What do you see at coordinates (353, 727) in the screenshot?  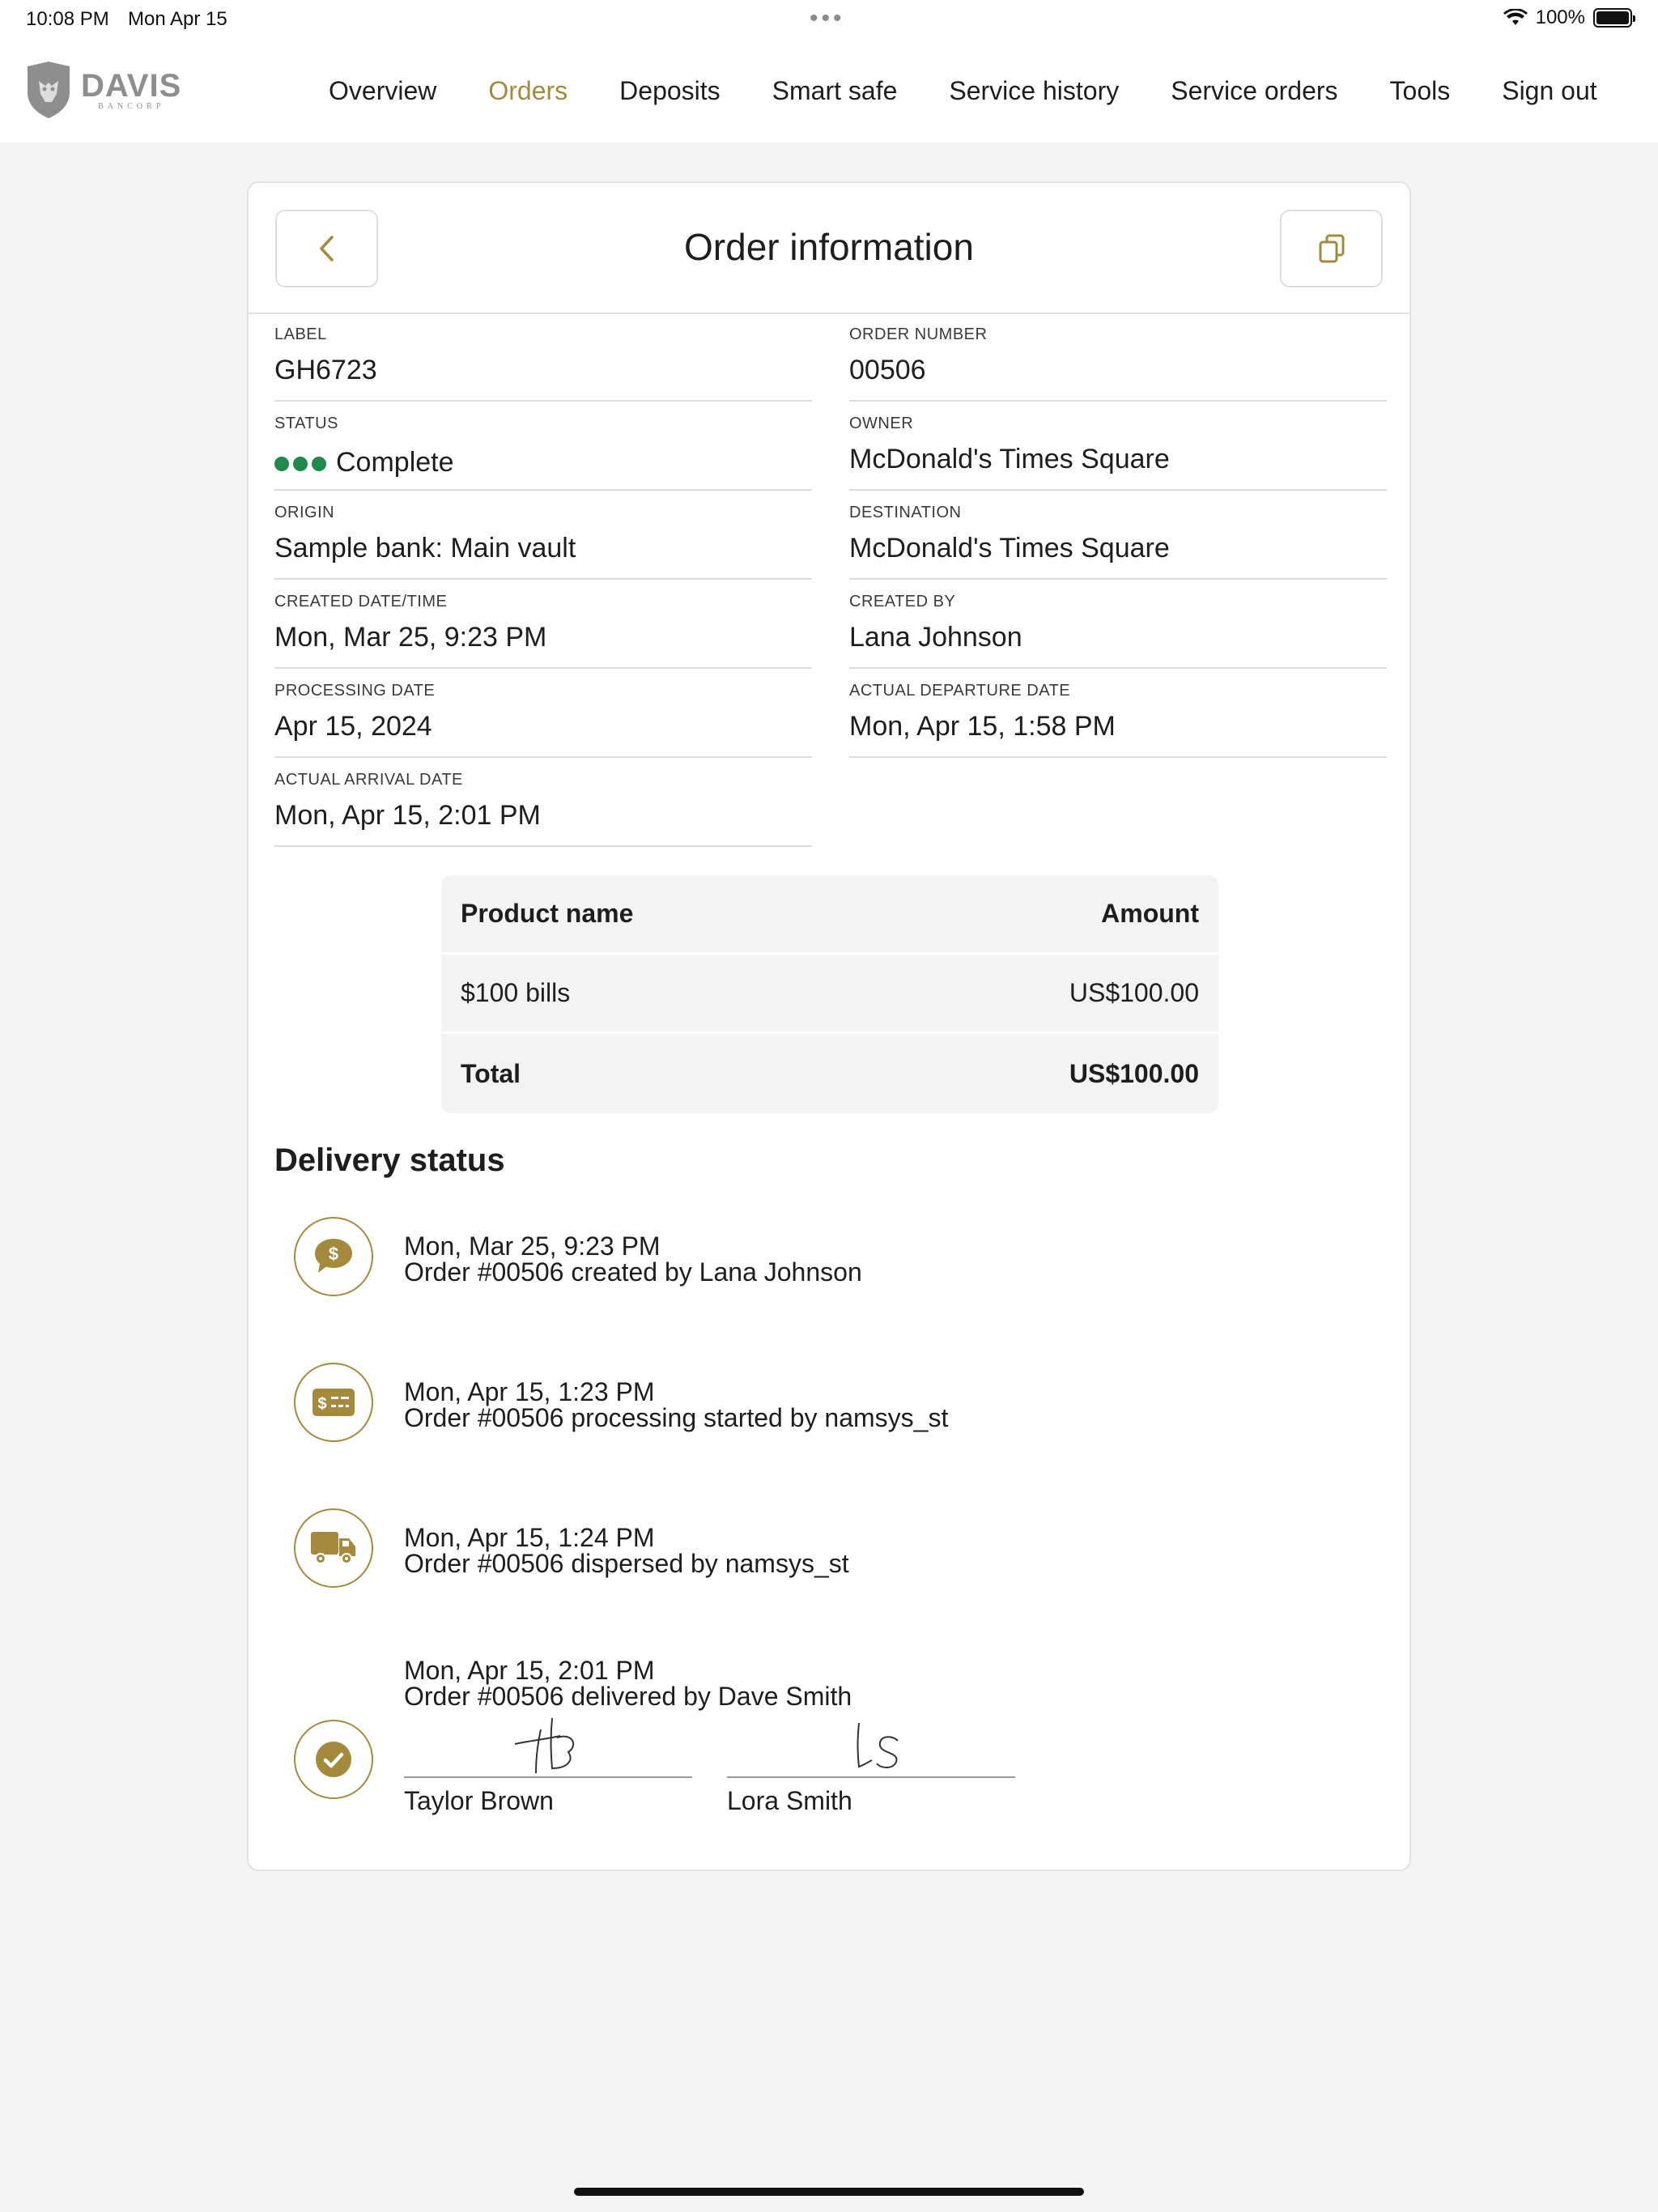 I see `field-processing-date-value: Apr 15, 2024` at bounding box center [353, 727].